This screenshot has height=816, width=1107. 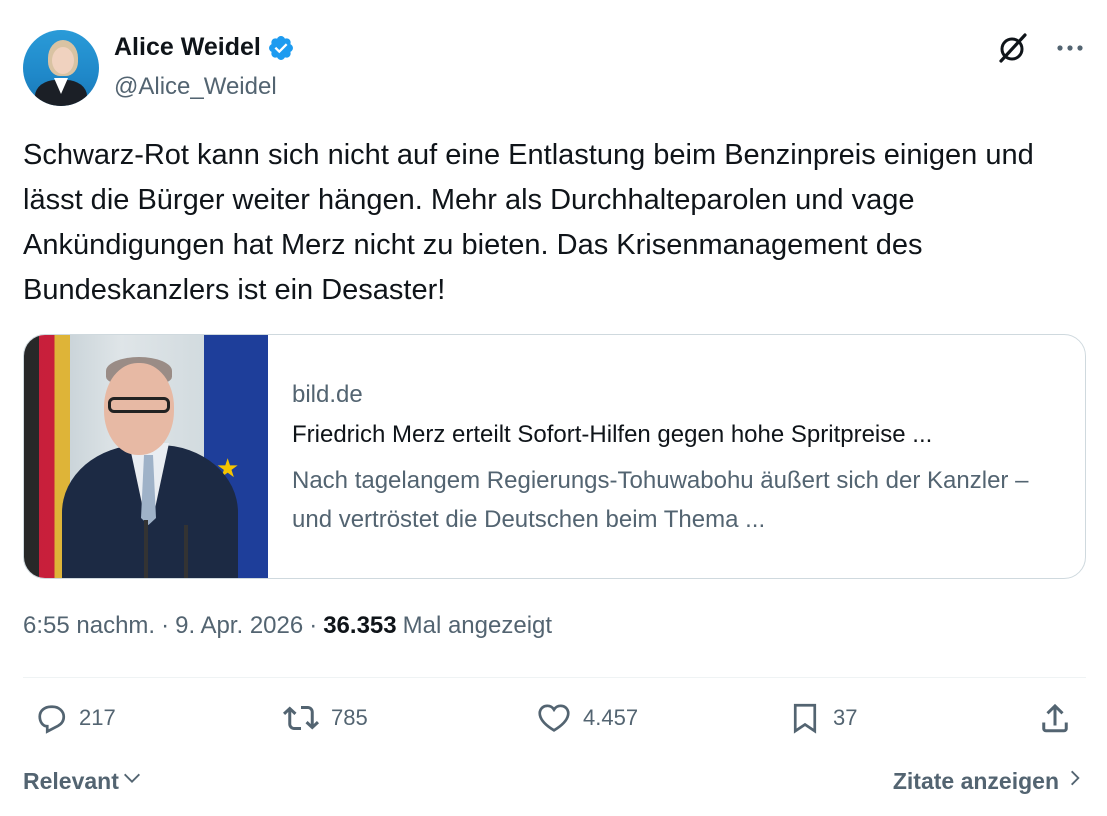 I want to click on bookmark-icon, so click(x=805, y=718).